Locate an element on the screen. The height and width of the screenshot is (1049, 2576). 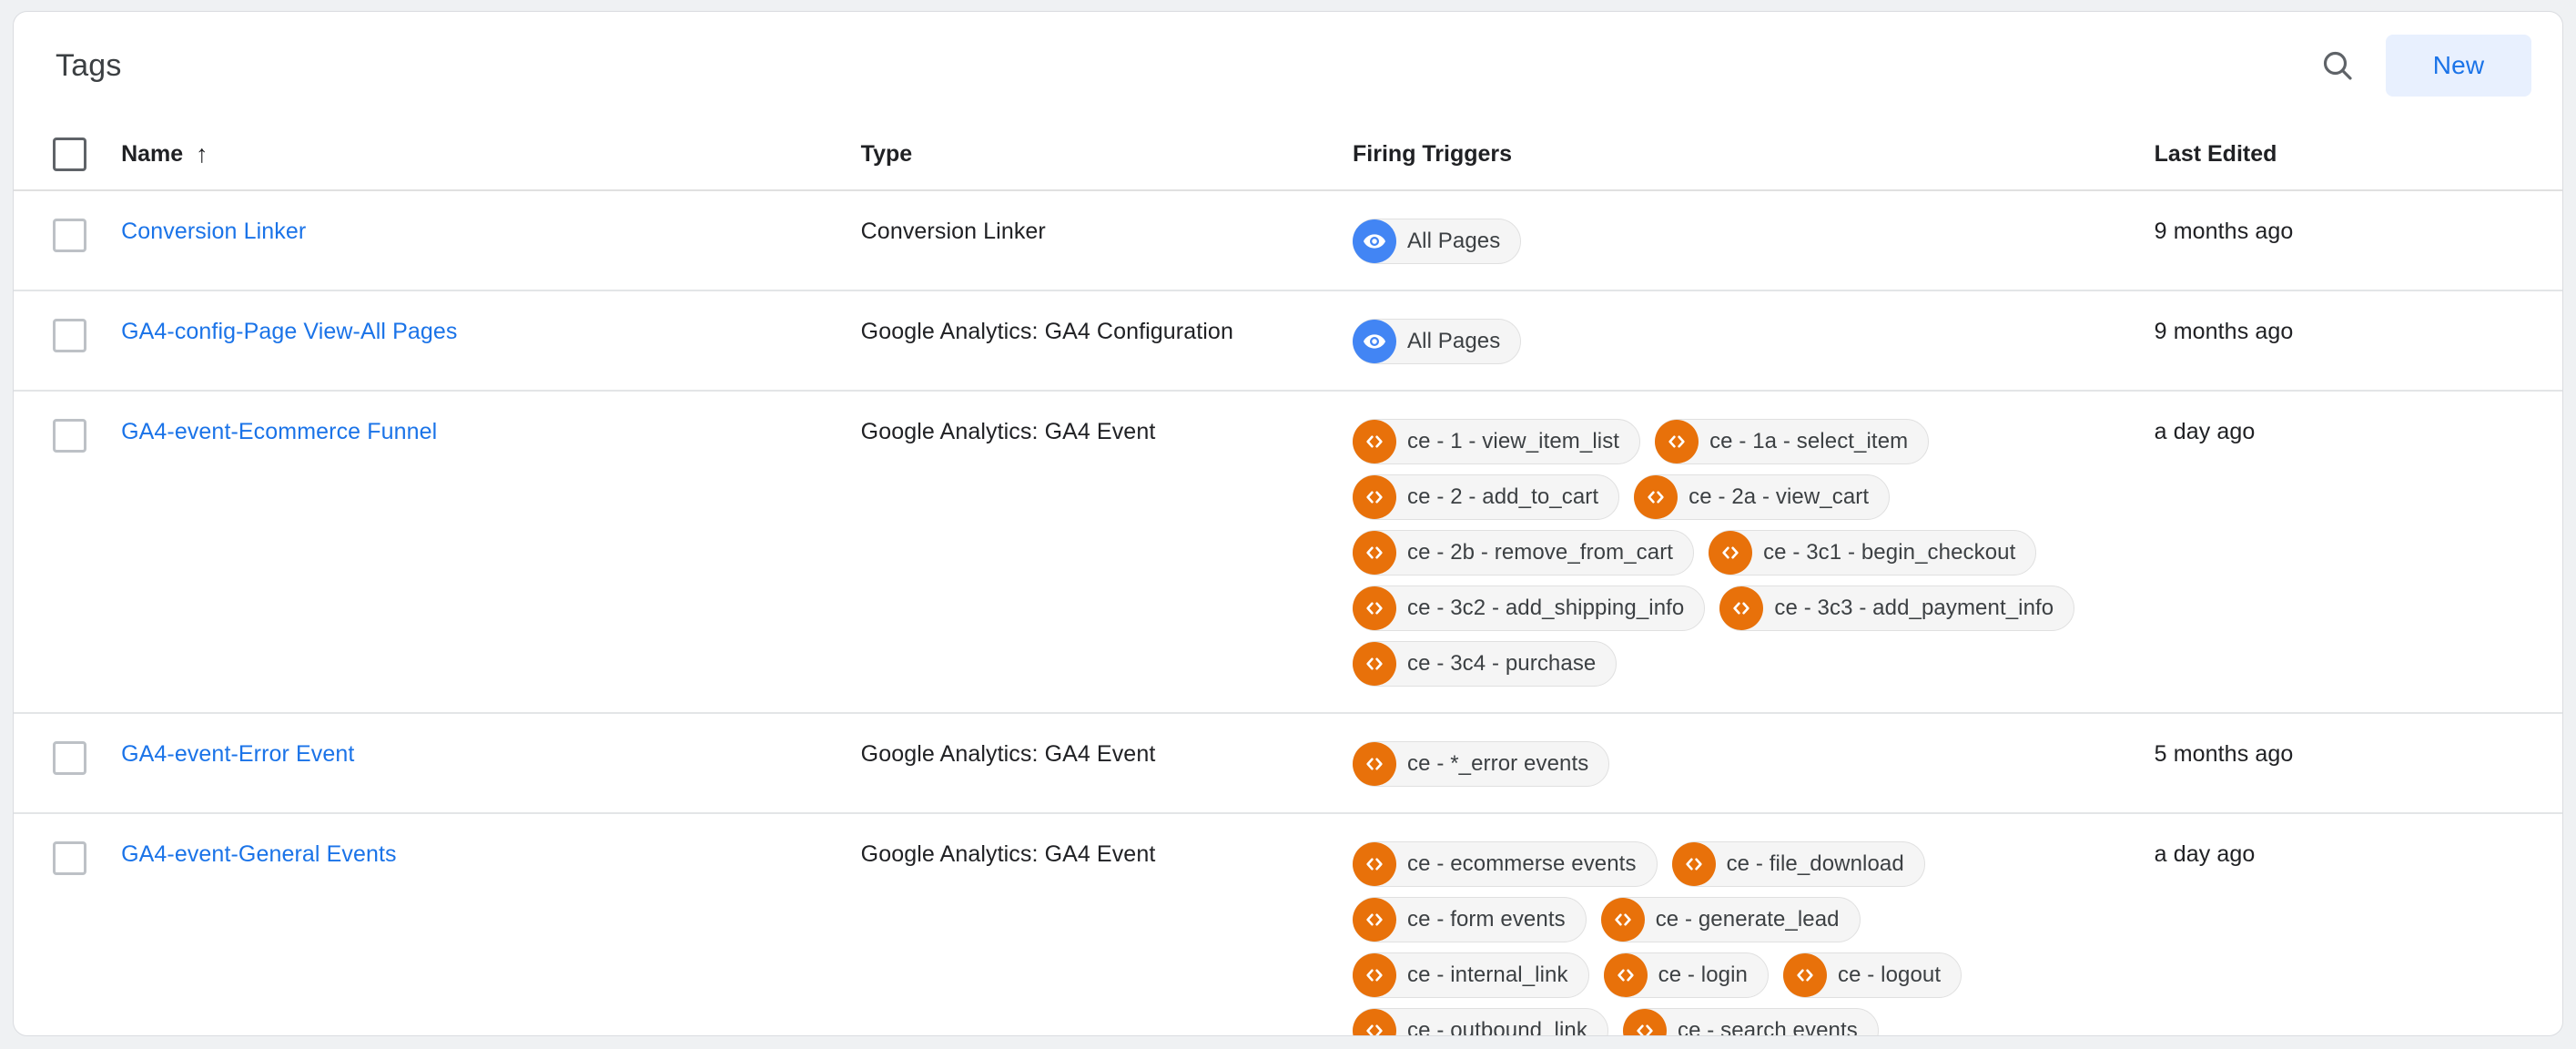
trigger-chip: ce - logout is located at coordinates (1872, 975).